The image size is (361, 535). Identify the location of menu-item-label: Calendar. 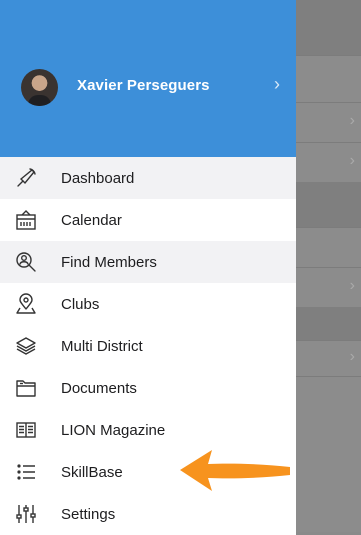
(91, 220).